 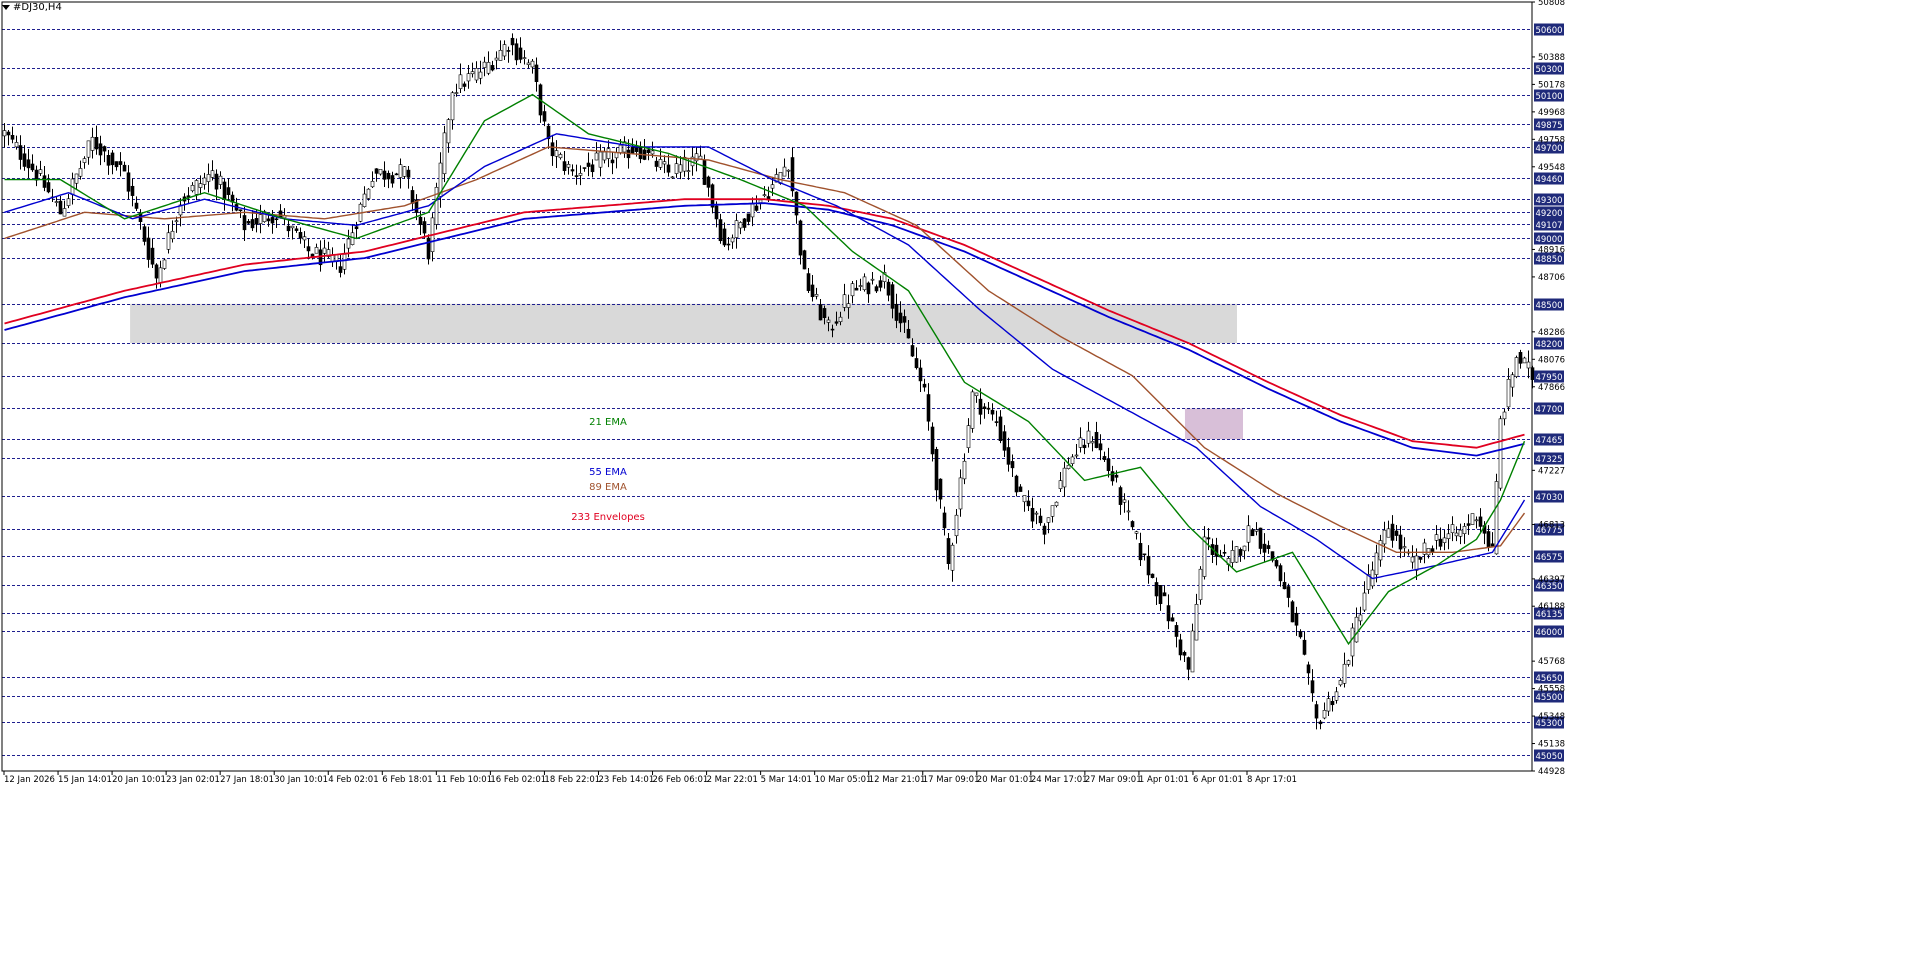 I want to click on x-tick-label: 30 Jan 10:01, so click(x=301, y=780).